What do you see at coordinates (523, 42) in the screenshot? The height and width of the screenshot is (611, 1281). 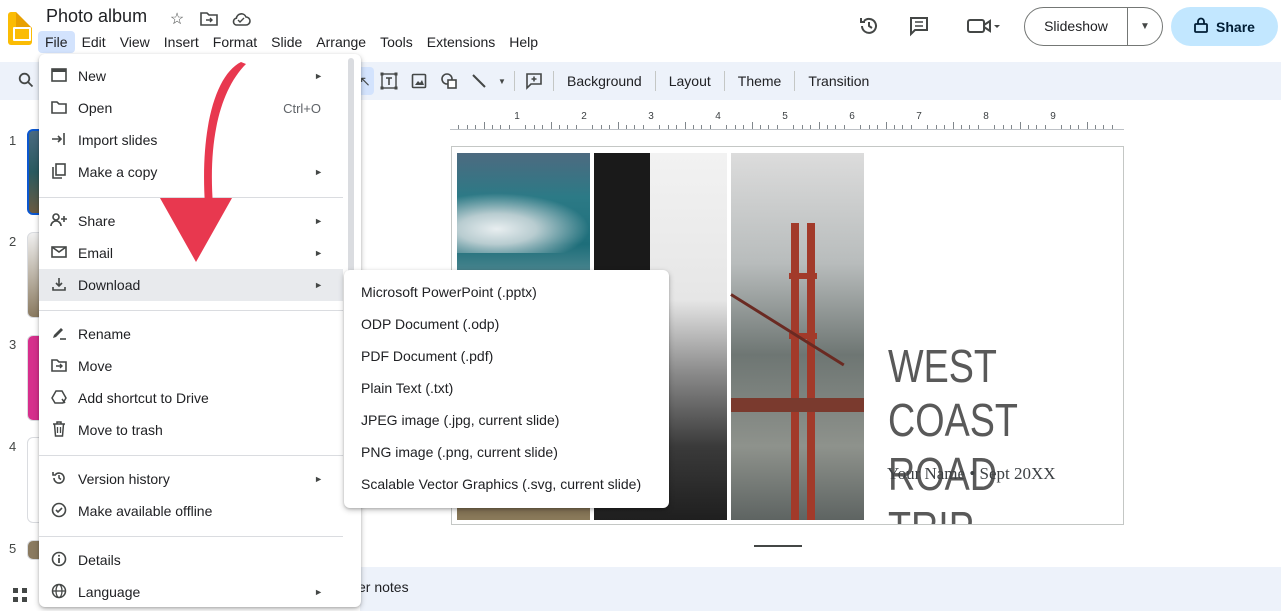 I see `menu-help: Help` at bounding box center [523, 42].